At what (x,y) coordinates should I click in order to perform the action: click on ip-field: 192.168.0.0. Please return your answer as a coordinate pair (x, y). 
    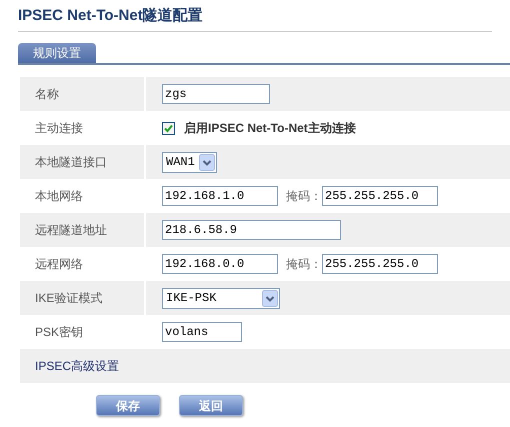
    Looking at the image, I should click on (220, 264).